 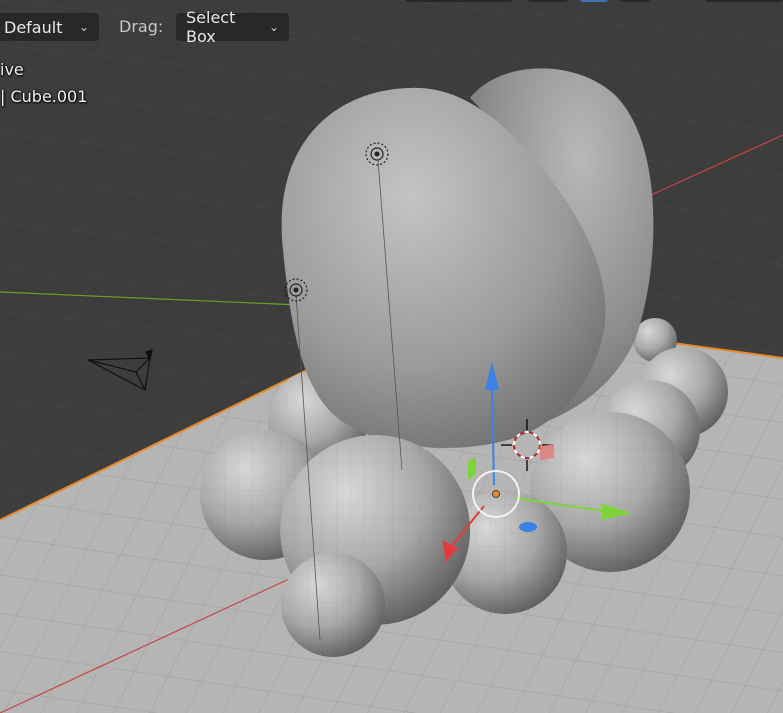 I want to click on transform-orientation-value: Default, so click(x=33, y=27).